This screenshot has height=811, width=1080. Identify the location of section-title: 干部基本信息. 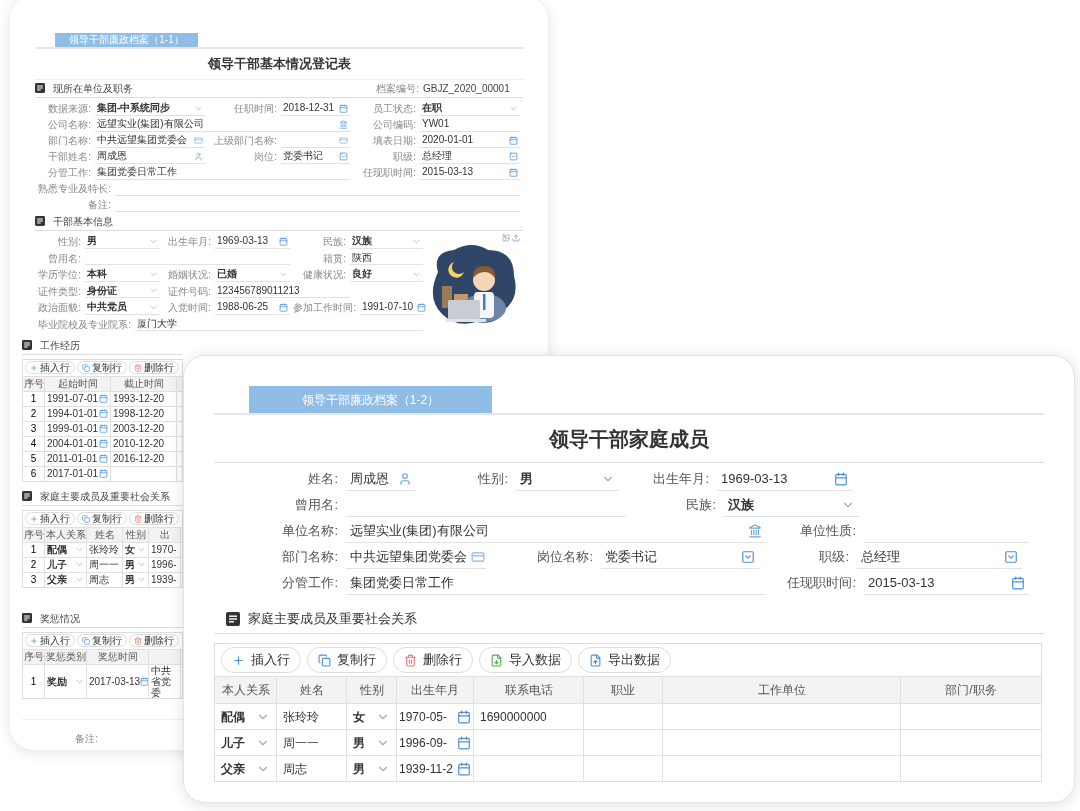
(83, 221).